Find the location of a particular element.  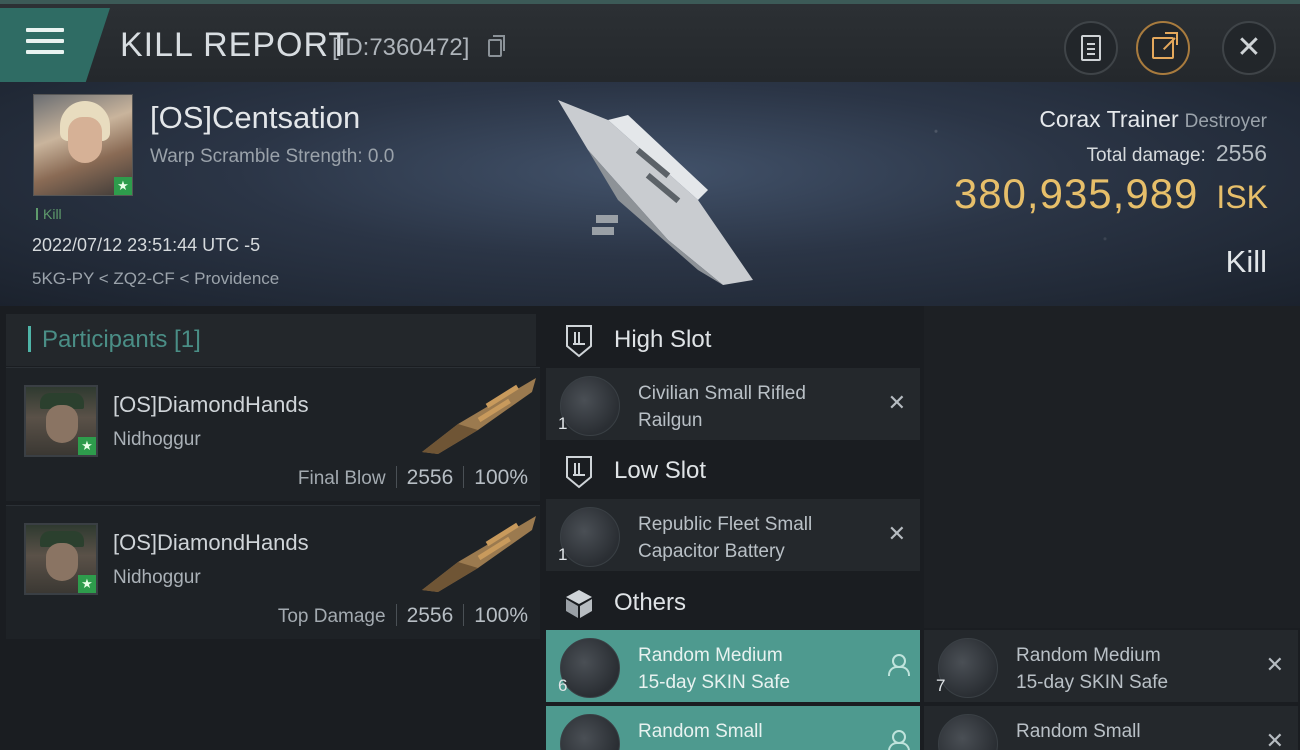

share-button is located at coordinates (1163, 48).